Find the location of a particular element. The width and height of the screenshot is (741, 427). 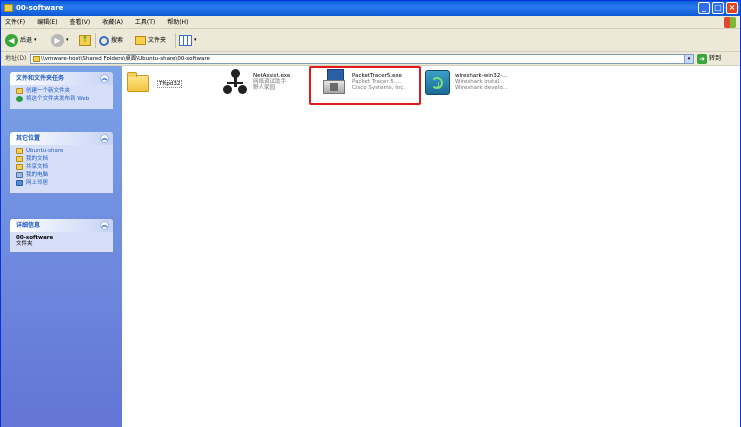

address-label: 地址(D) is located at coordinates (16, 58).